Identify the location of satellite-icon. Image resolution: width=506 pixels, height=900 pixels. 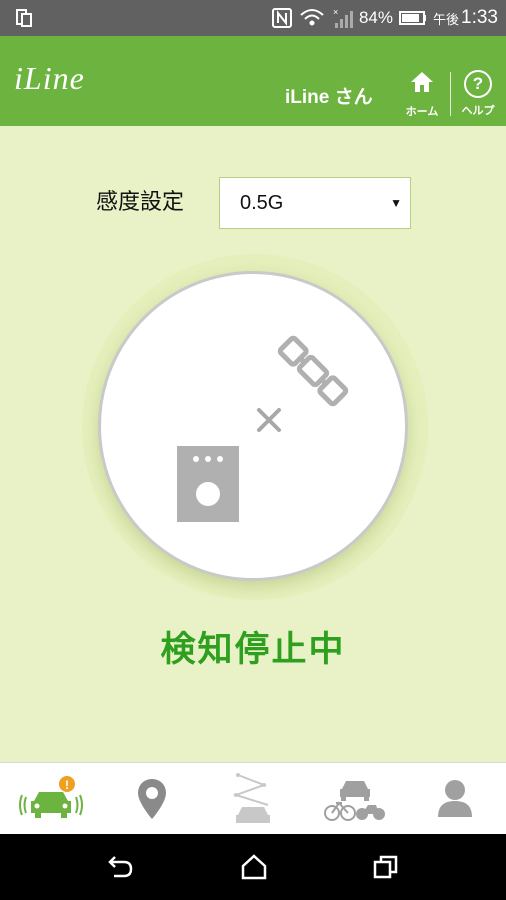
(313, 371).